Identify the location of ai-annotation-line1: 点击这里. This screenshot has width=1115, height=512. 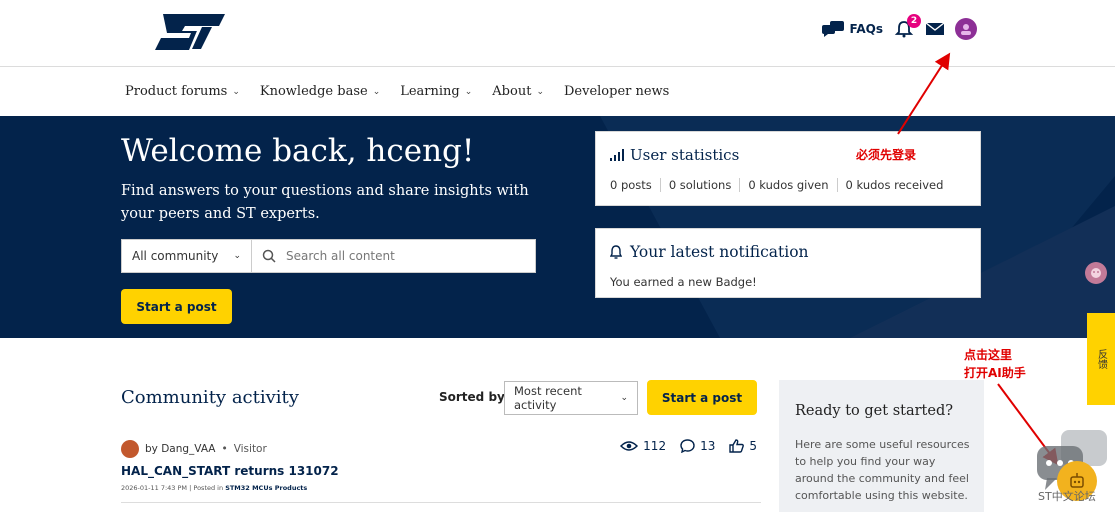
(988, 355).